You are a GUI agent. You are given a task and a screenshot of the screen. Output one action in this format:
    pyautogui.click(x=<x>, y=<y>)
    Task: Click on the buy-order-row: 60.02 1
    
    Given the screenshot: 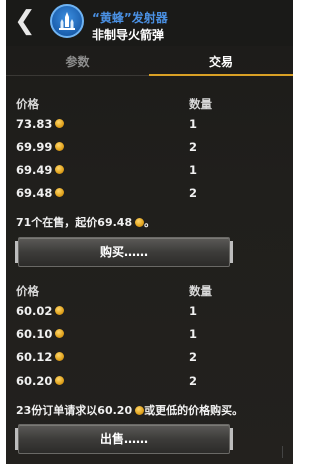 What is the action you would take?
    pyautogui.click(x=149, y=311)
    